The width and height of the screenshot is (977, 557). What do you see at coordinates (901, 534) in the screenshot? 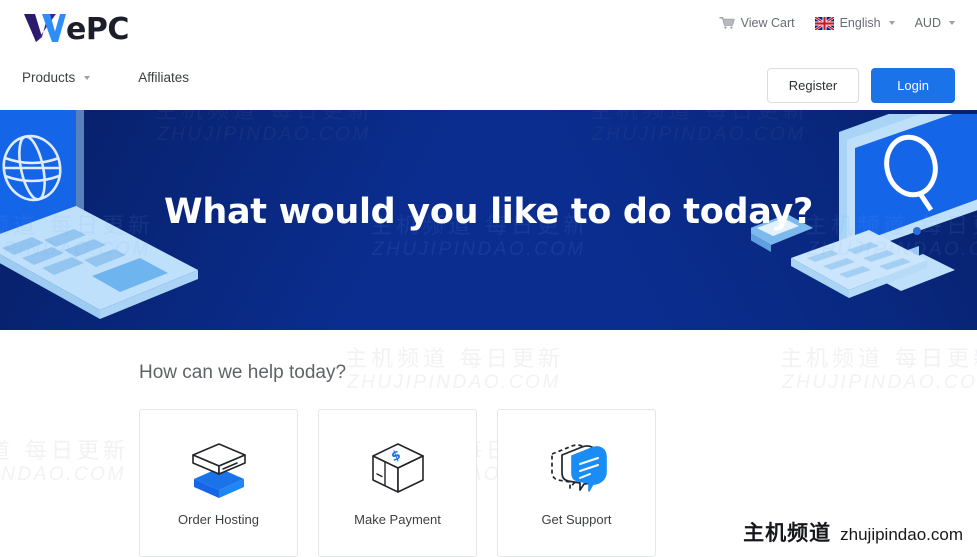
I see `site-watermark-en: zhujipindao.com` at bounding box center [901, 534].